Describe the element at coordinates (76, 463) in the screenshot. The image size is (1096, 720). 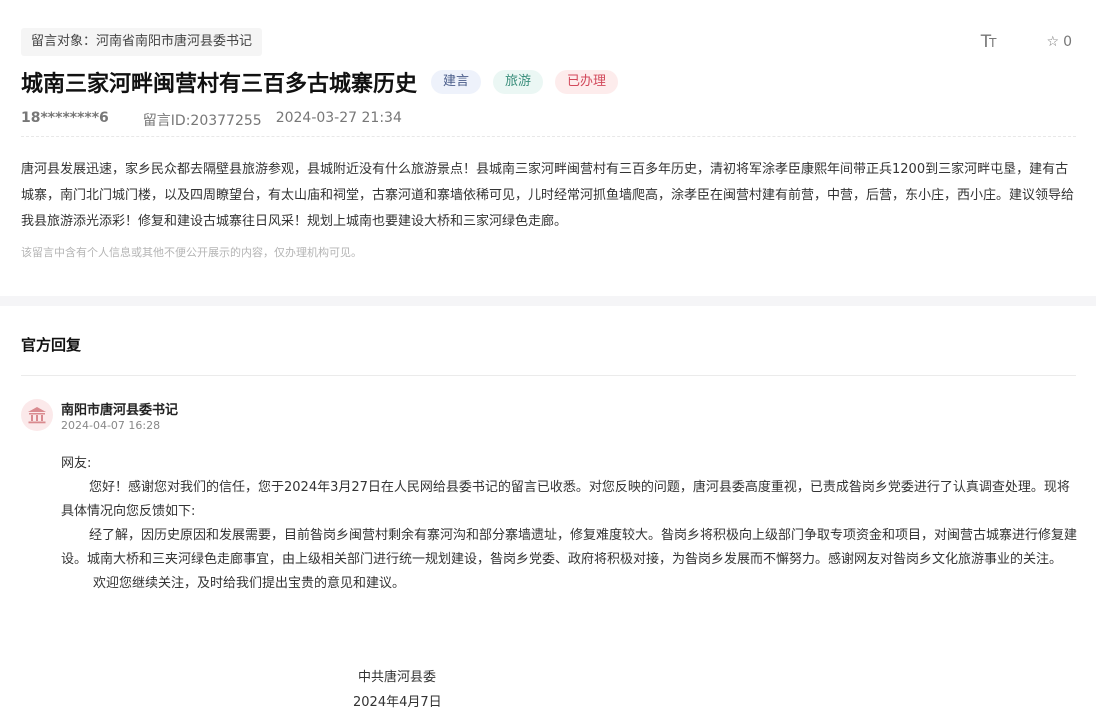
I see `reply-greeting: 网友:` at that location.